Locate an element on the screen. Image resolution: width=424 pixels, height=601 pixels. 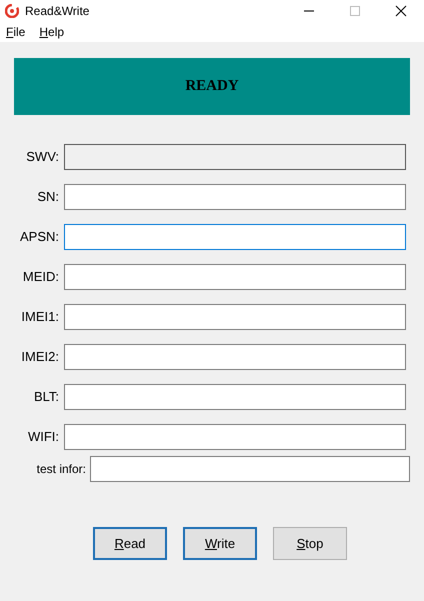
status-text: READY is located at coordinates (212, 86).